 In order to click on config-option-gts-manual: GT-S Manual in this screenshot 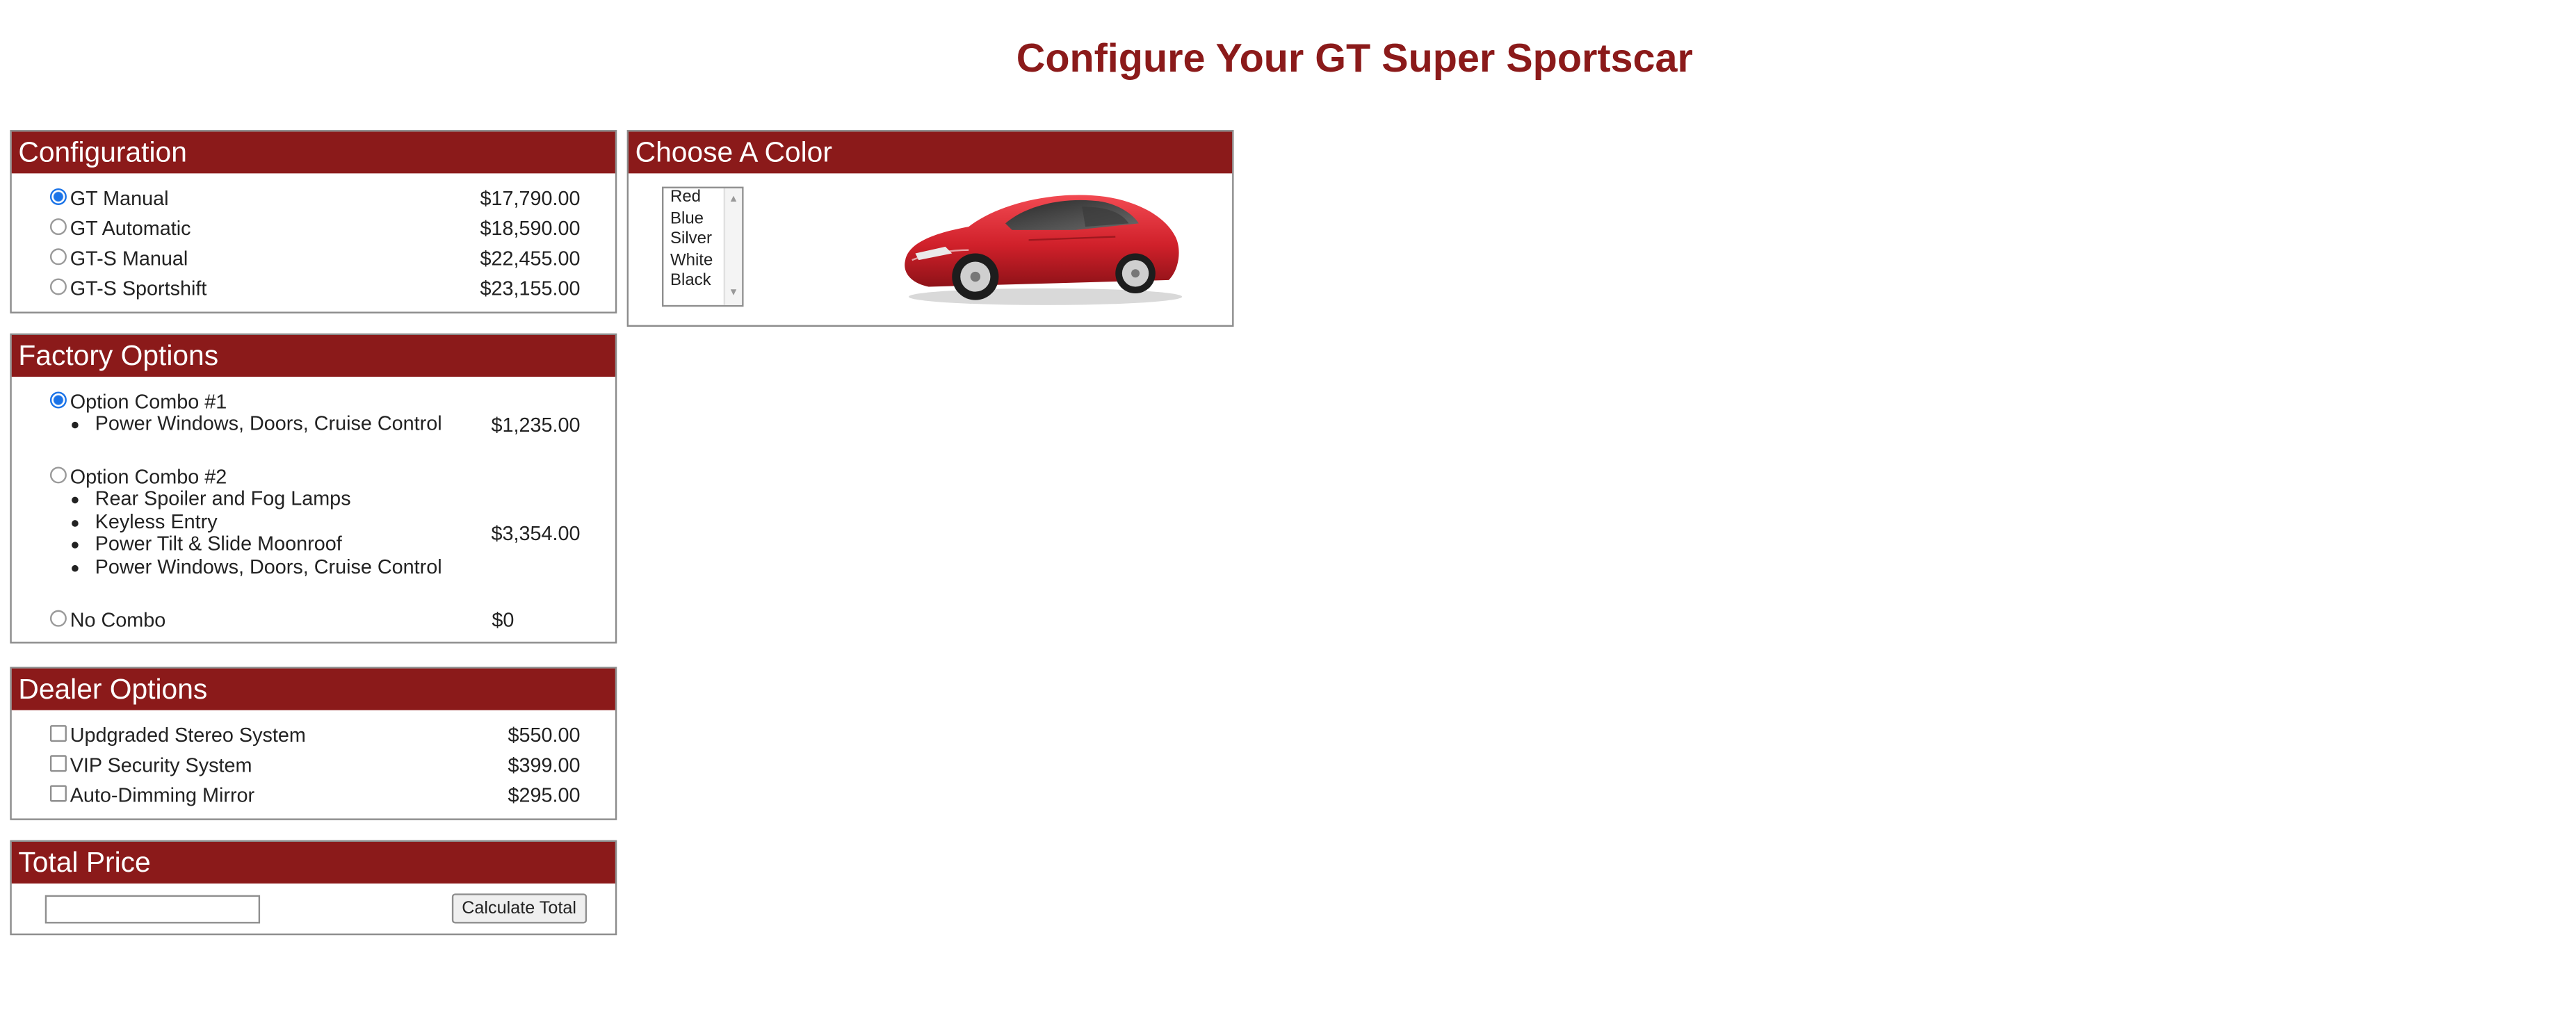, I will do `click(118, 258)`.